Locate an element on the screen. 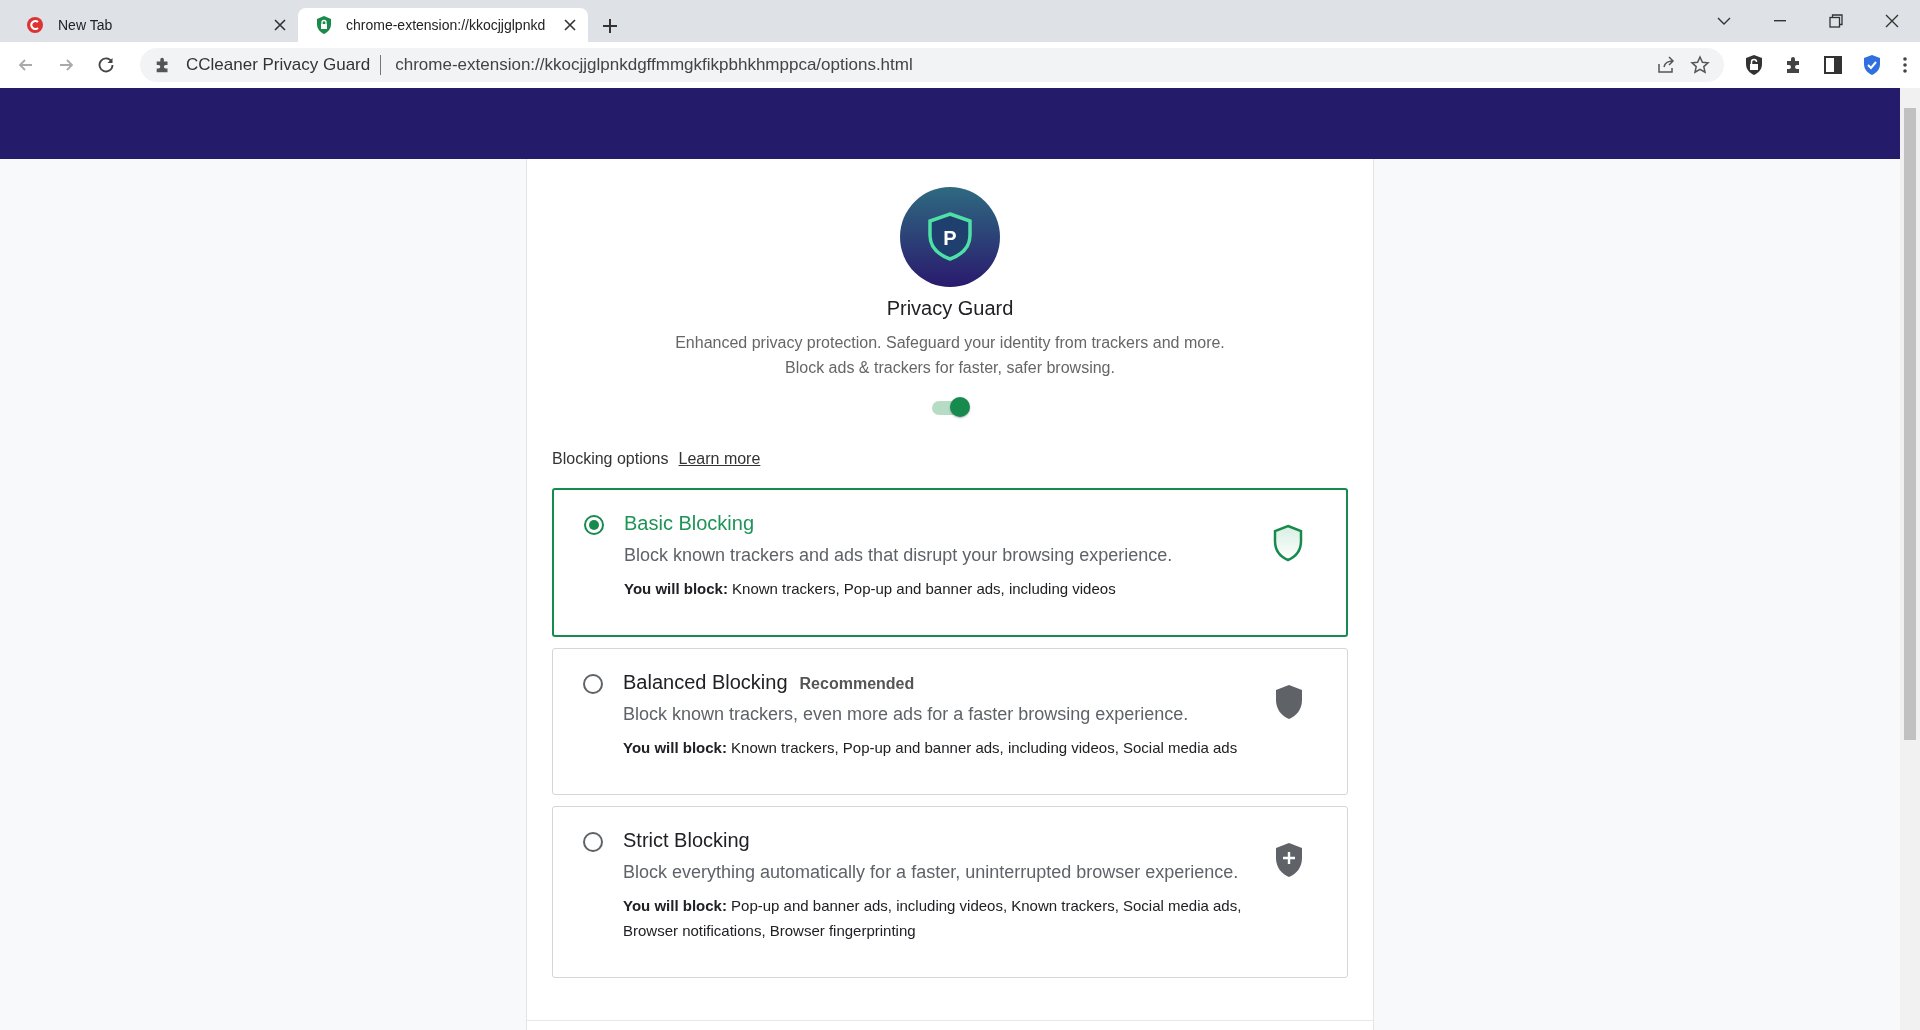  address-bar: CCleaner Privacy Guard chrome-extension://kkocjjglpnkdgffmmgkfikpbhkhmppca/options.html is located at coordinates (932, 65).